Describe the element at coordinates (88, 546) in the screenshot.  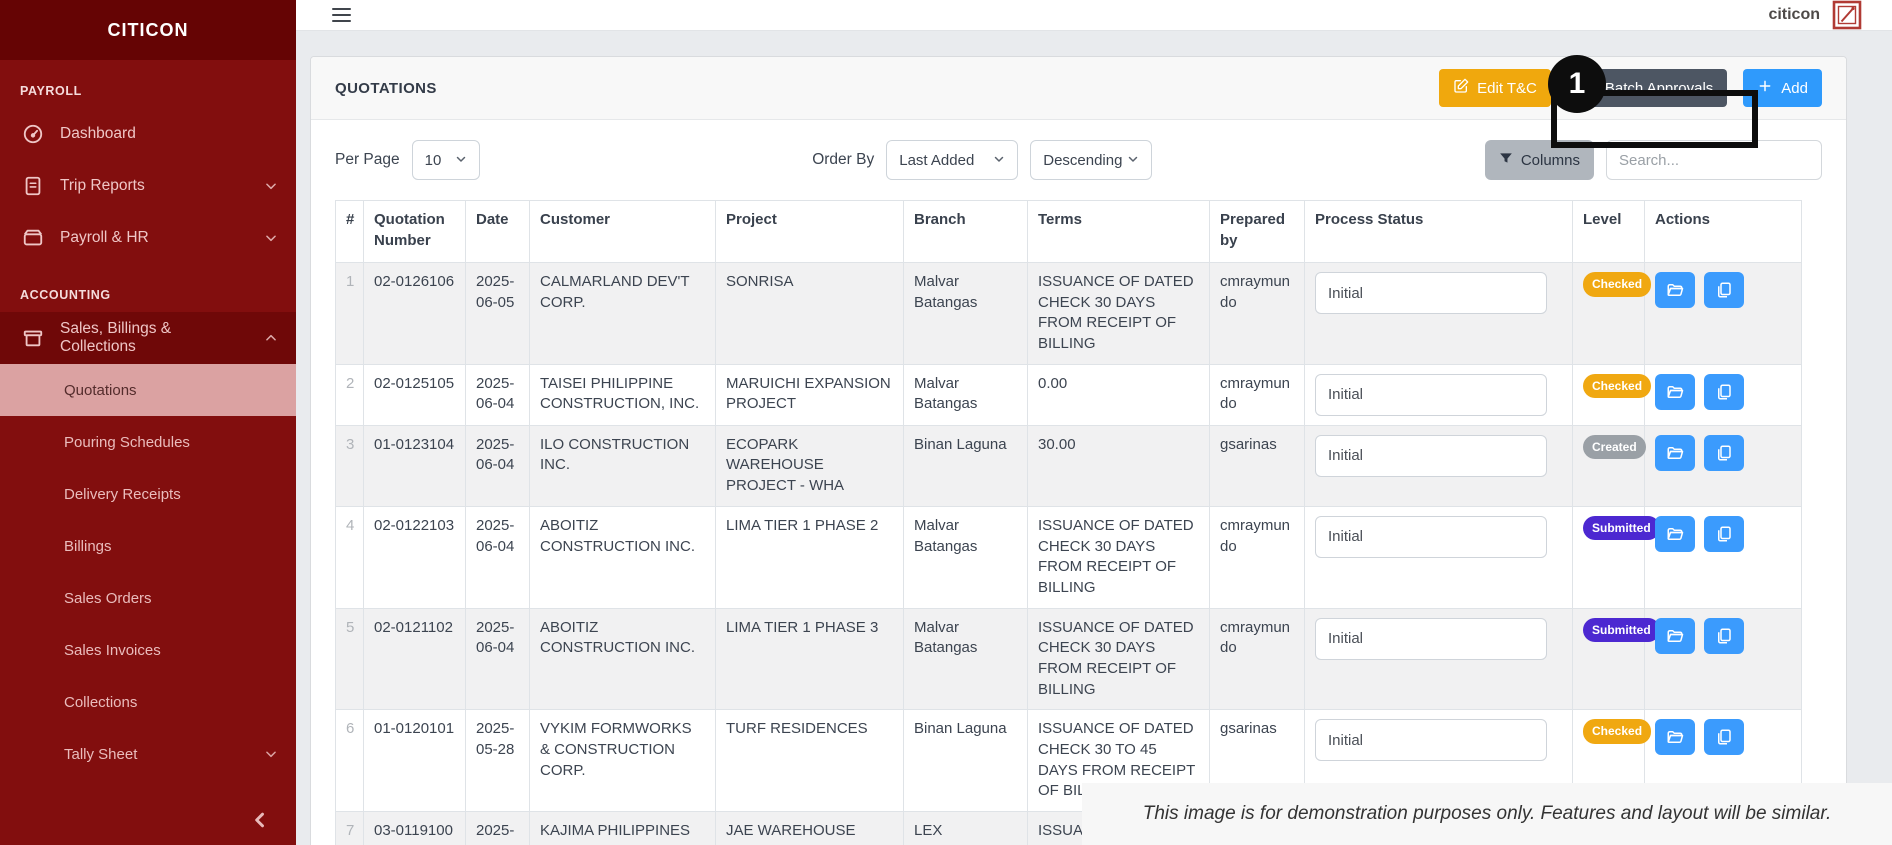
I see `sidebar-subitem-label: Billings` at that location.